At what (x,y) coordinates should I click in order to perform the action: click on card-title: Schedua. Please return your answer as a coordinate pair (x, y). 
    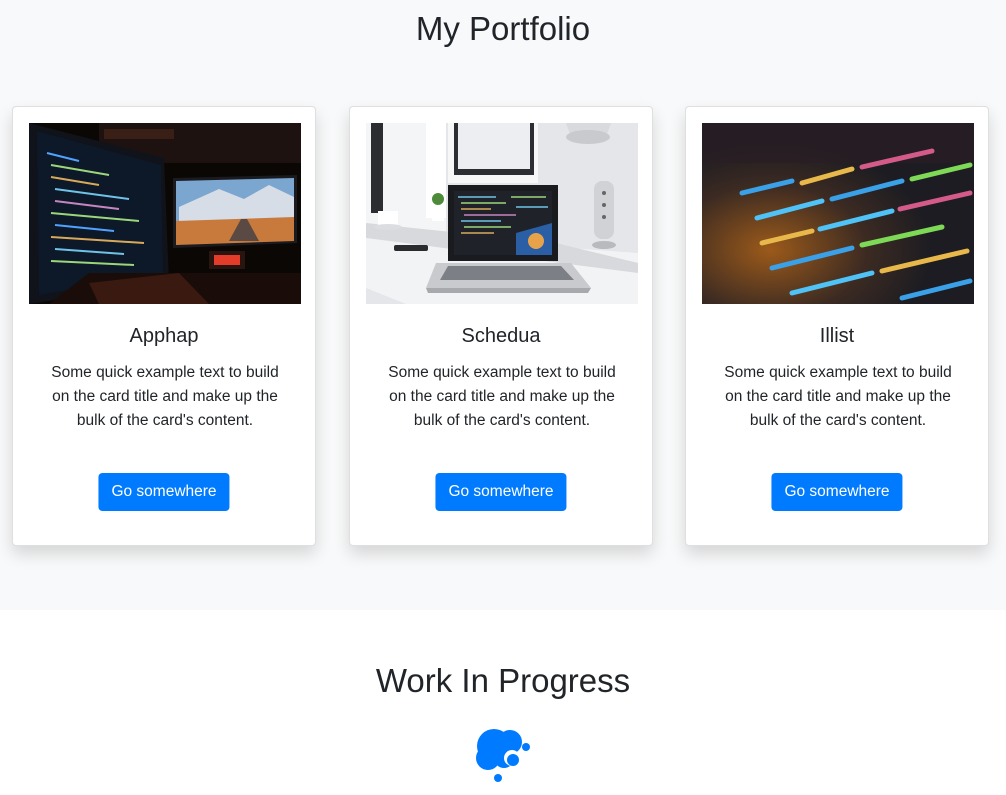
    Looking at the image, I should click on (501, 336).